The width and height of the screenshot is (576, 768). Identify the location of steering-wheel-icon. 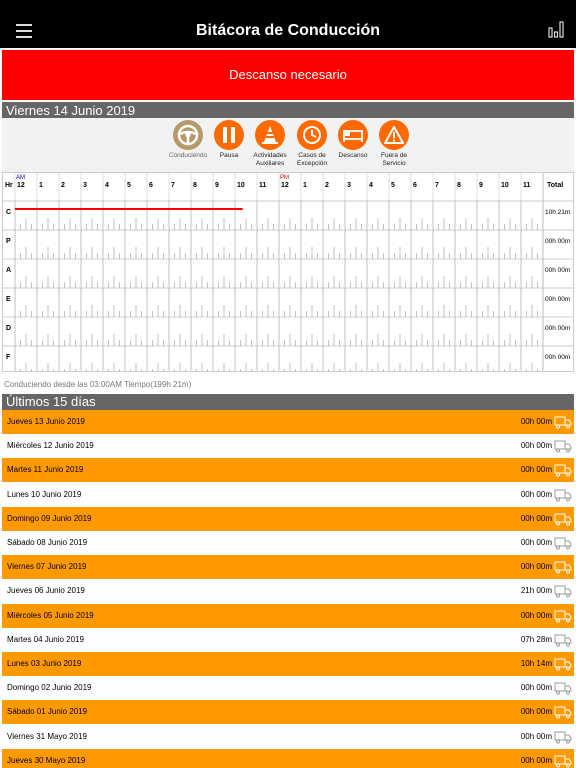
(188, 135).